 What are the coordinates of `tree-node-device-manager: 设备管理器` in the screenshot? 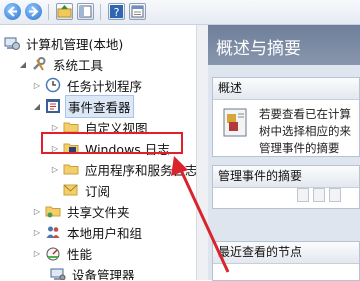 It's located at (93, 271).